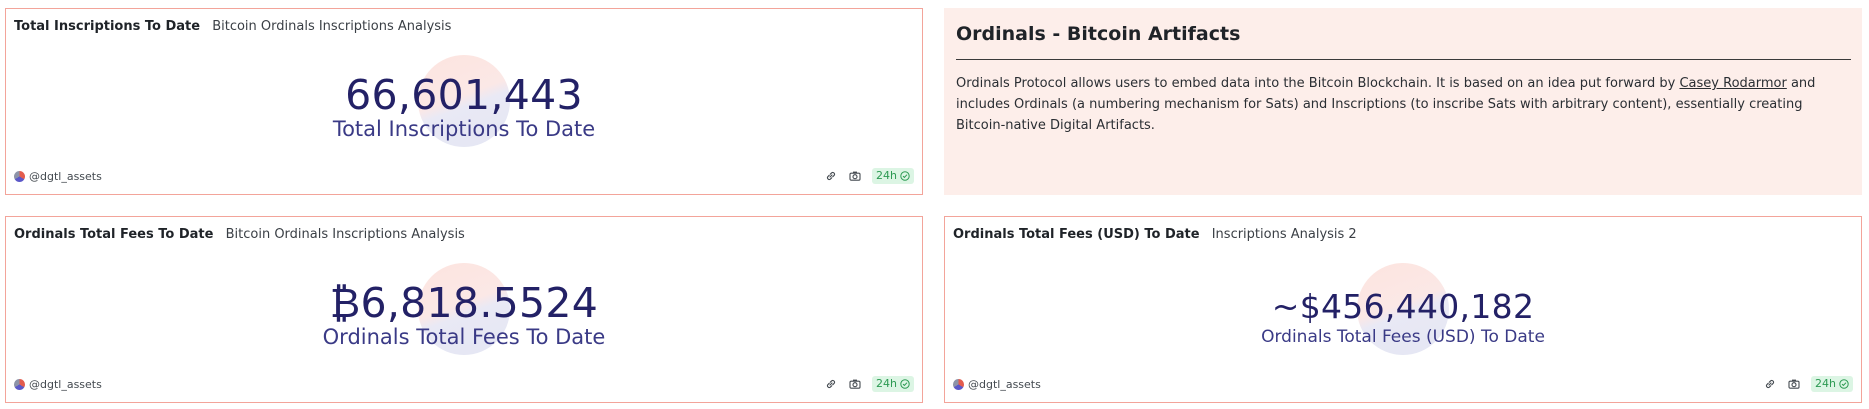 The width and height of the screenshot is (1869, 409). I want to click on panel-title: Ordinals Total Fees To Date, so click(113, 234).